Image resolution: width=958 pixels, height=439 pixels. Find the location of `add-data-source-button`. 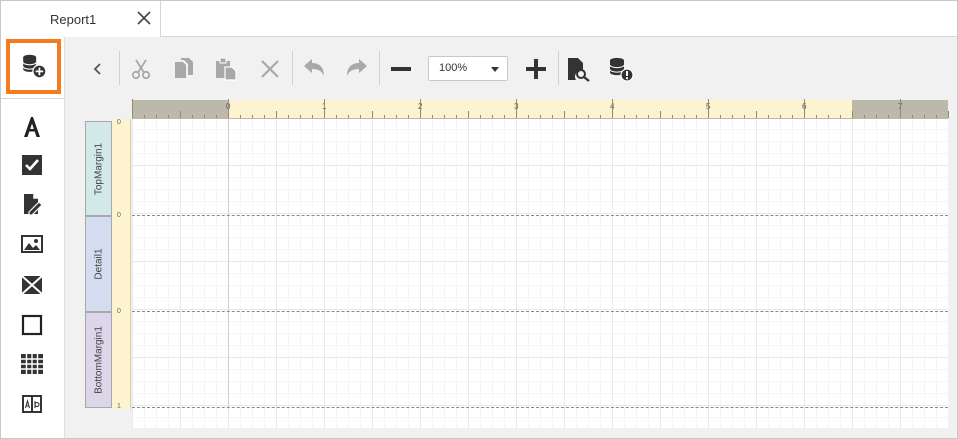

add-data-source-button is located at coordinates (33, 66).